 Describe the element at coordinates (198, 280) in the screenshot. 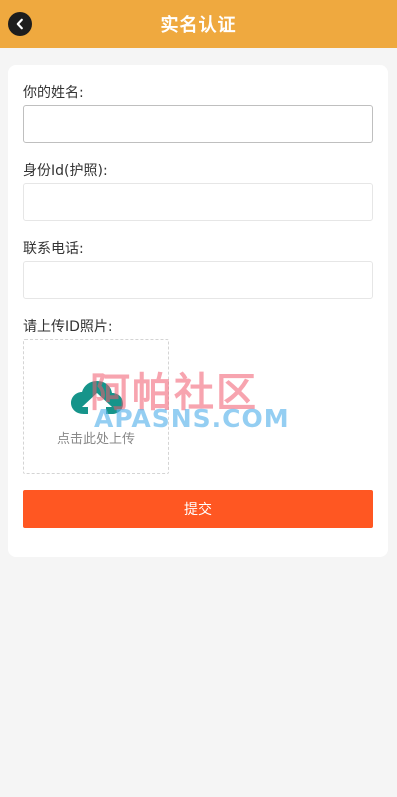

I see `phone-input` at that location.